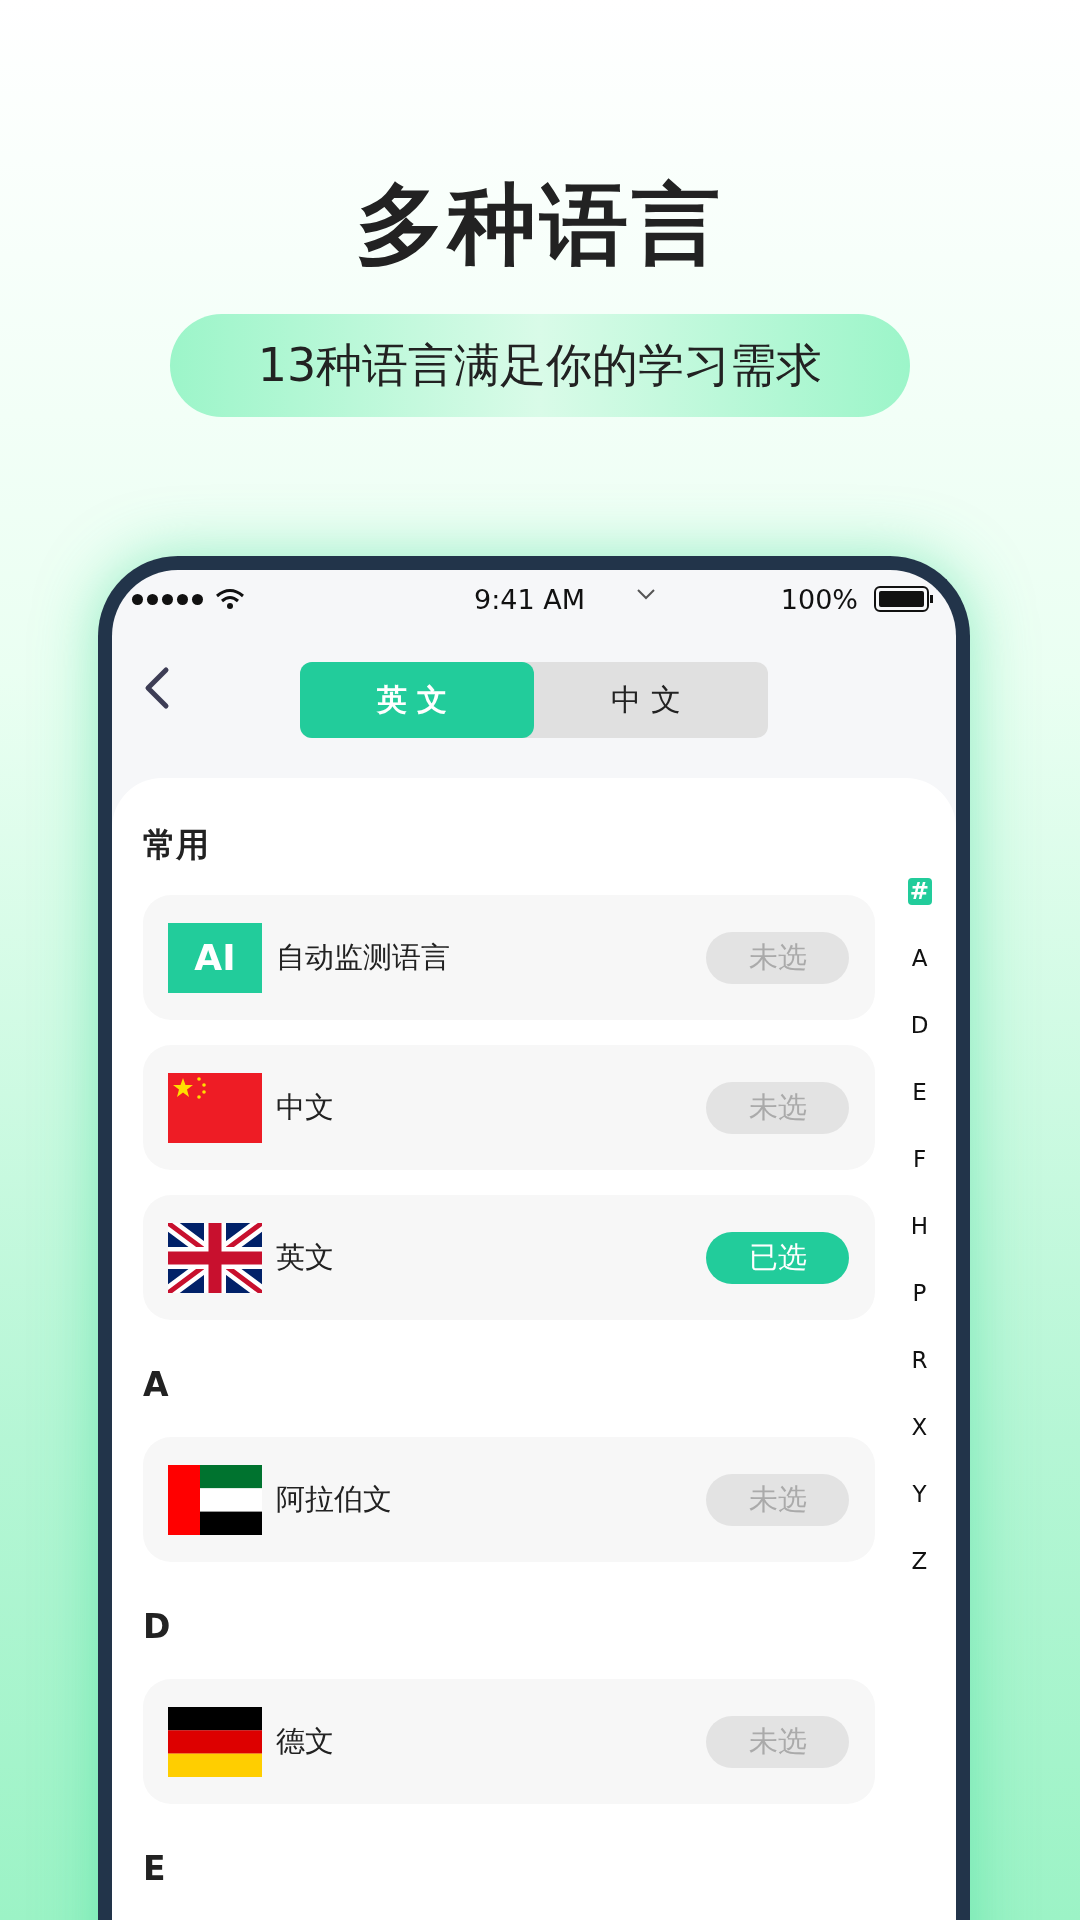 The height and width of the screenshot is (1920, 1080). I want to click on index-letter: F, so click(919, 1159).